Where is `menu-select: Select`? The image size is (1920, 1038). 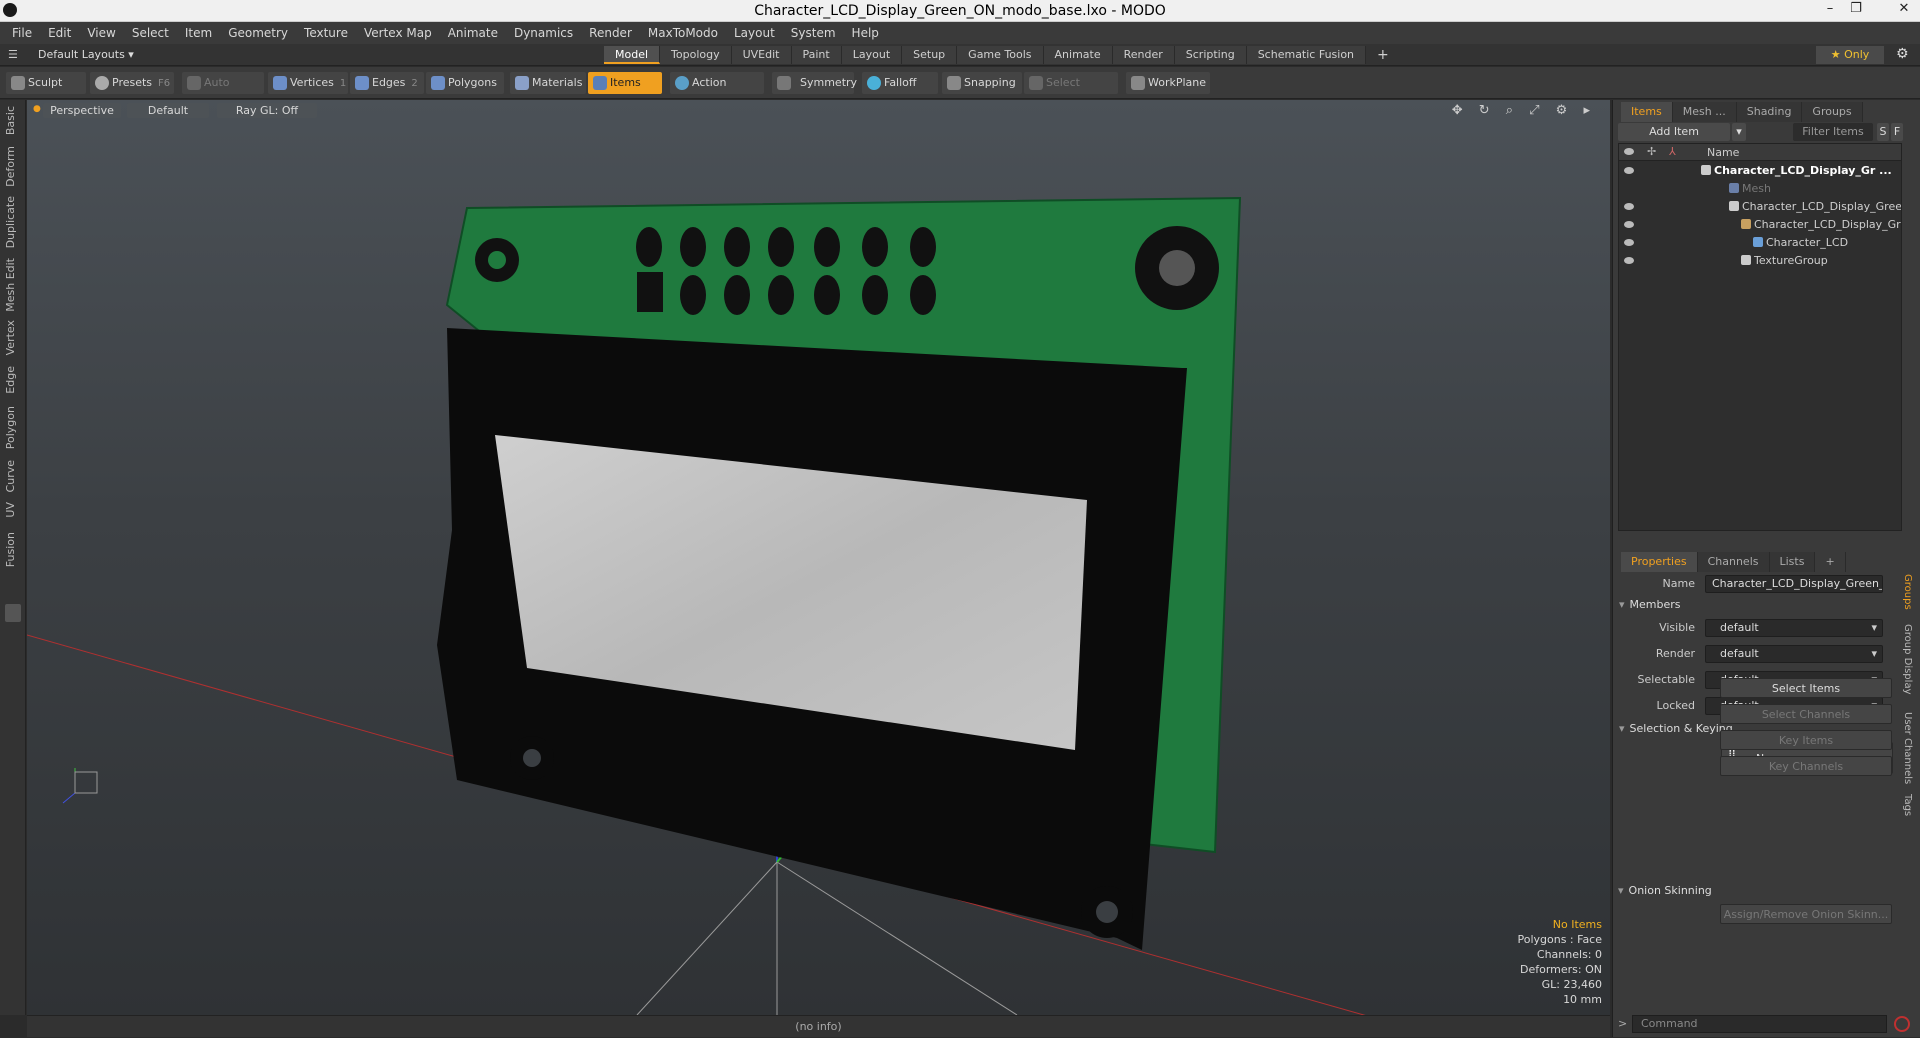 menu-select: Select is located at coordinates (150, 33).